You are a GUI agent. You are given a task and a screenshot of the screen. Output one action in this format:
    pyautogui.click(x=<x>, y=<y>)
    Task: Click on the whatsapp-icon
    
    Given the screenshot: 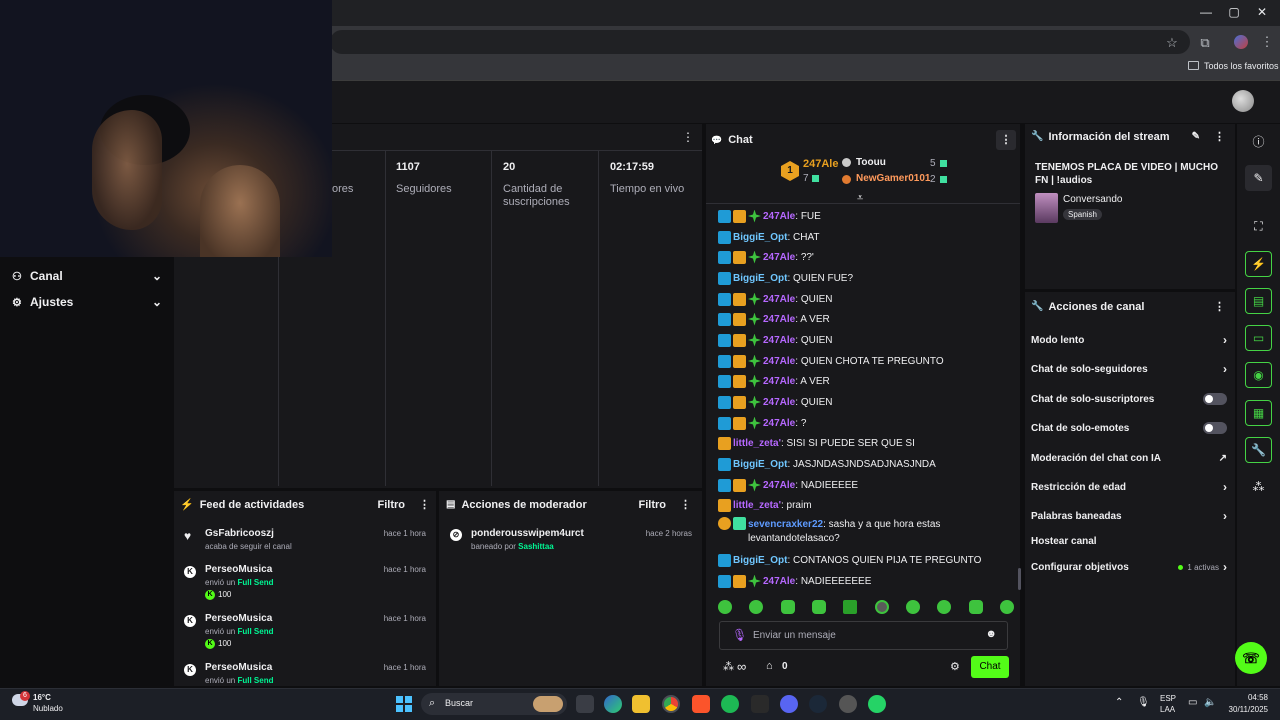 What is the action you would take?
    pyautogui.click(x=877, y=704)
    